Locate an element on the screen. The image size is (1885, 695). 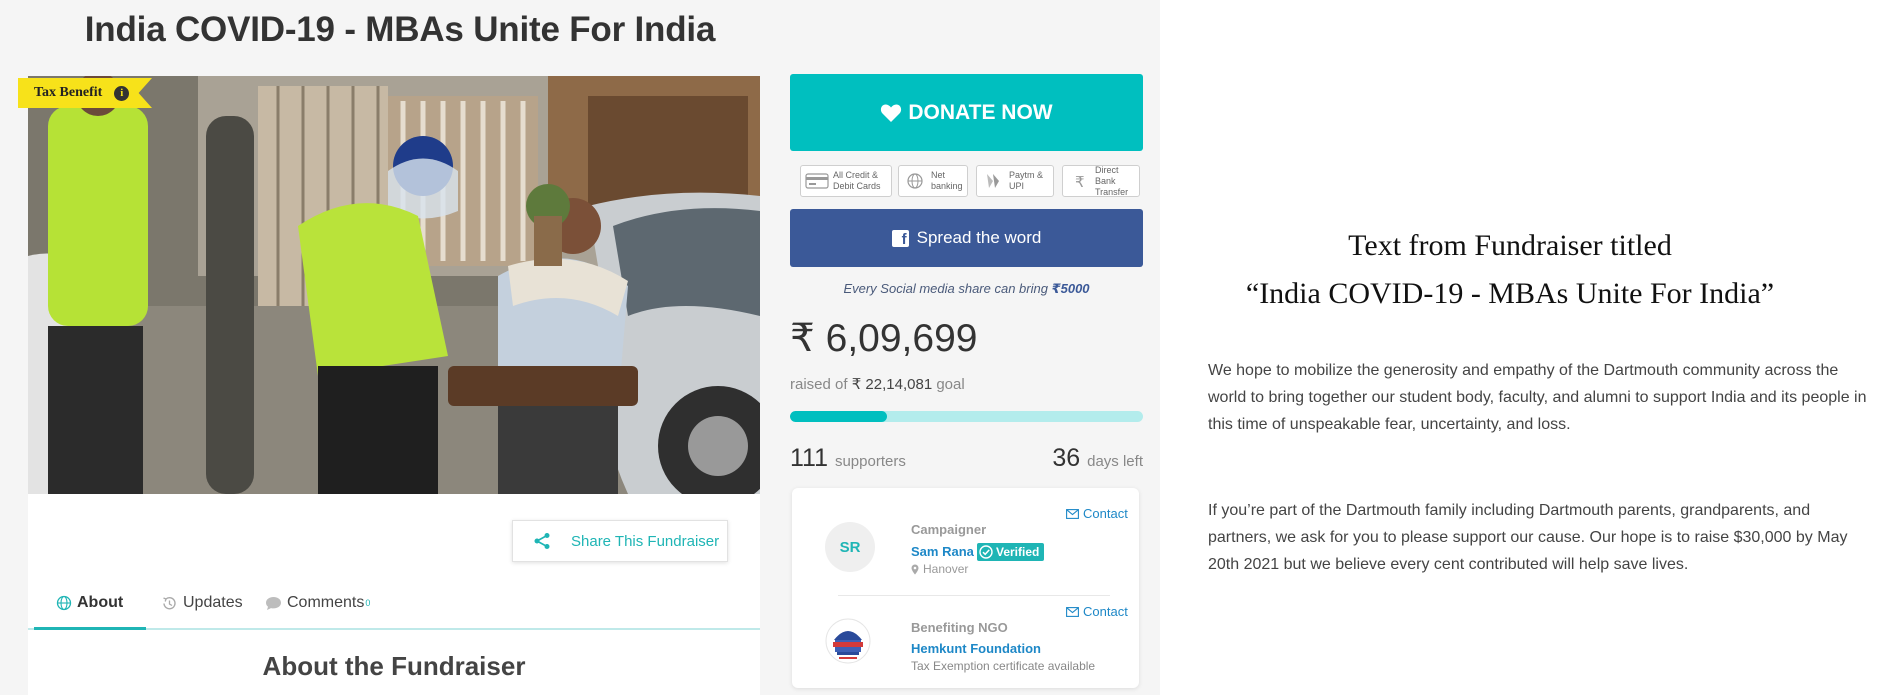
comment-icon is located at coordinates (273, 603).